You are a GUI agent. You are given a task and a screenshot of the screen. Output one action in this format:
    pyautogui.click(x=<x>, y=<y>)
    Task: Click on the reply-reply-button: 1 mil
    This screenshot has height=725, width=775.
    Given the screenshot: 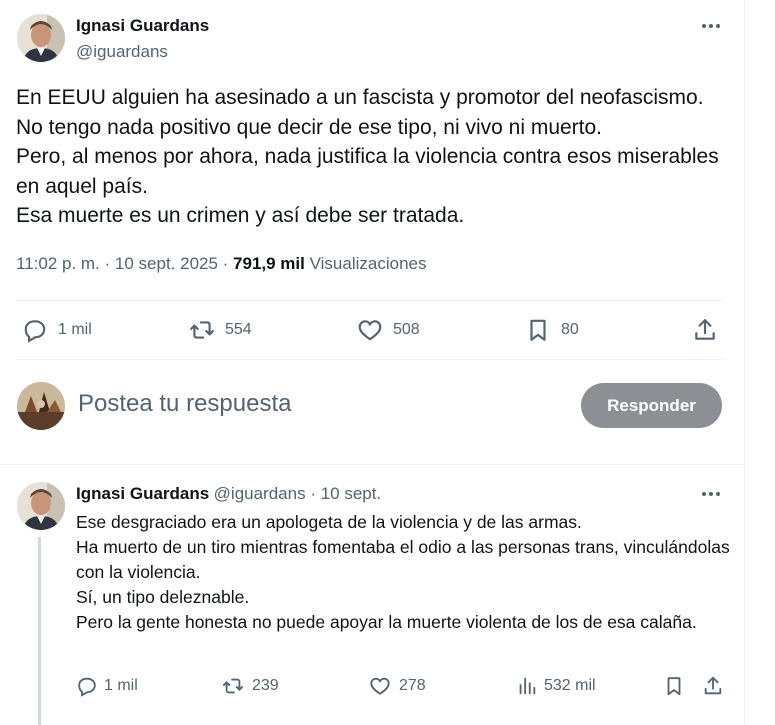 What is the action you would take?
    pyautogui.click(x=107, y=686)
    